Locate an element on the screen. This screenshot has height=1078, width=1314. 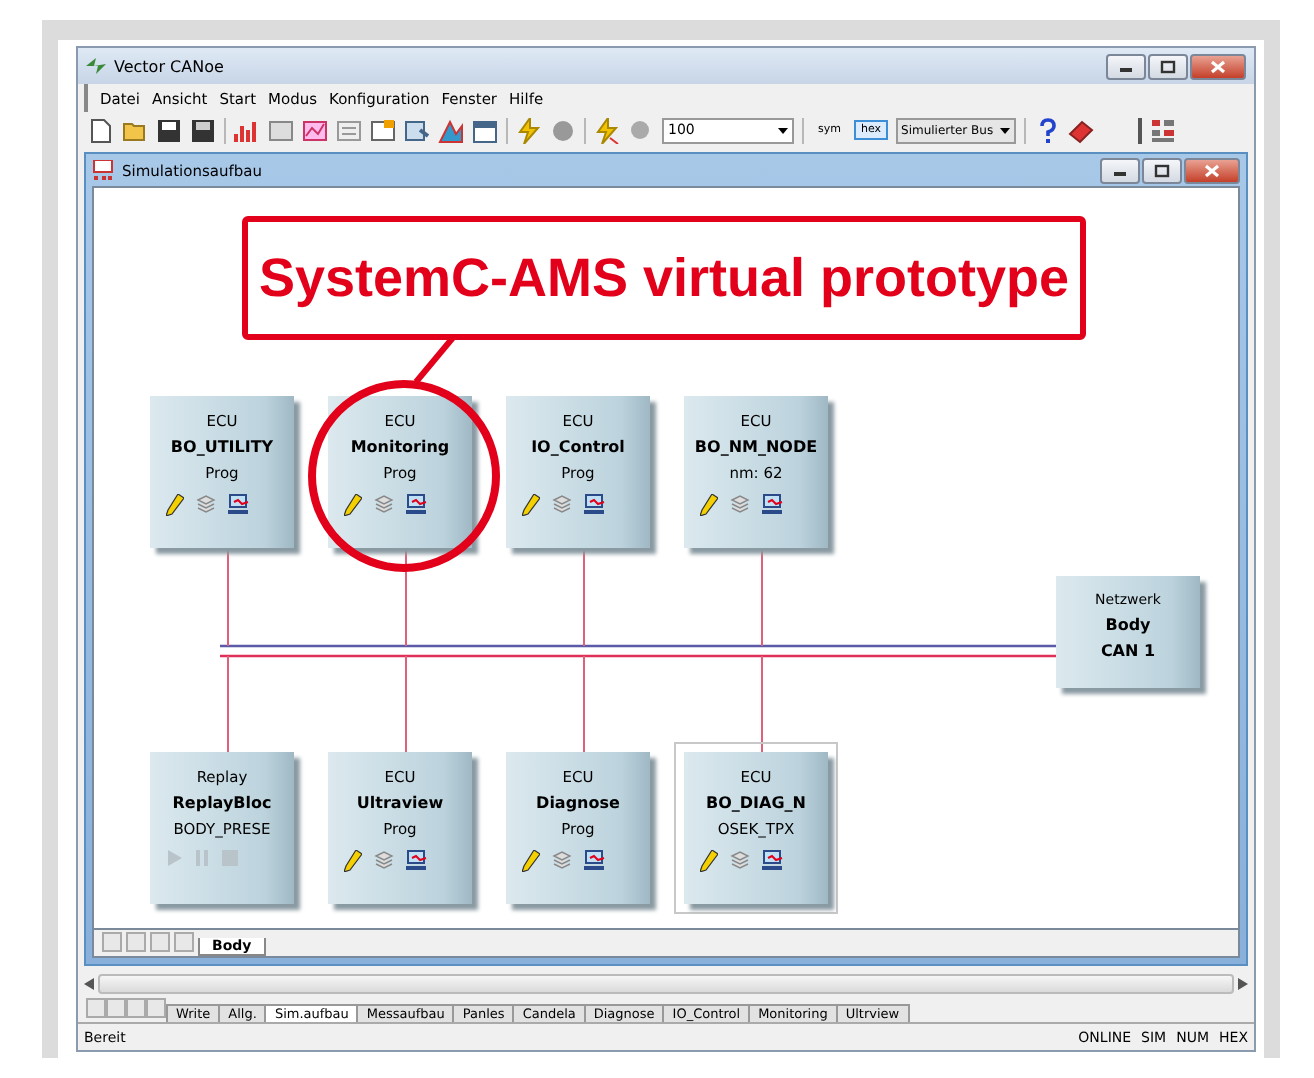
block-name: BO_UTILITY is located at coordinates (222, 447).